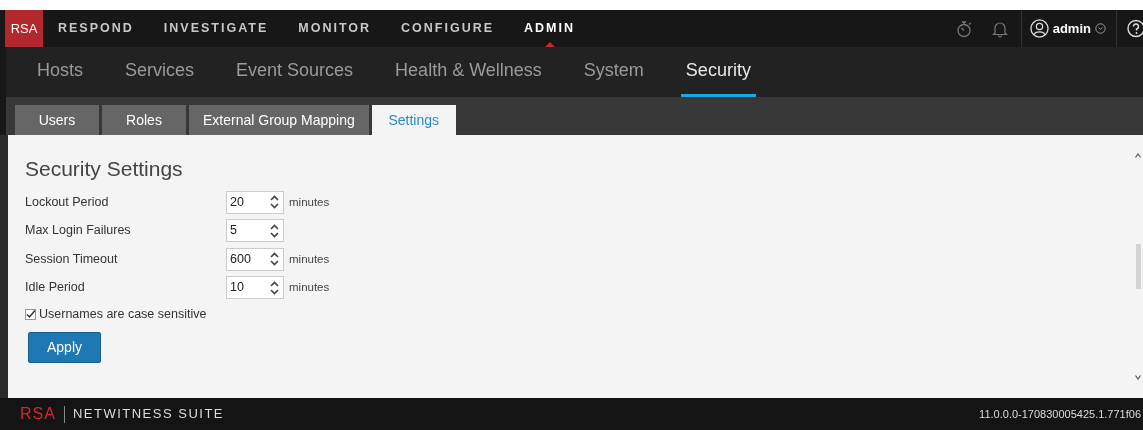 This screenshot has height=430, width=1143. I want to click on field-label: Idle Period, so click(55, 288).